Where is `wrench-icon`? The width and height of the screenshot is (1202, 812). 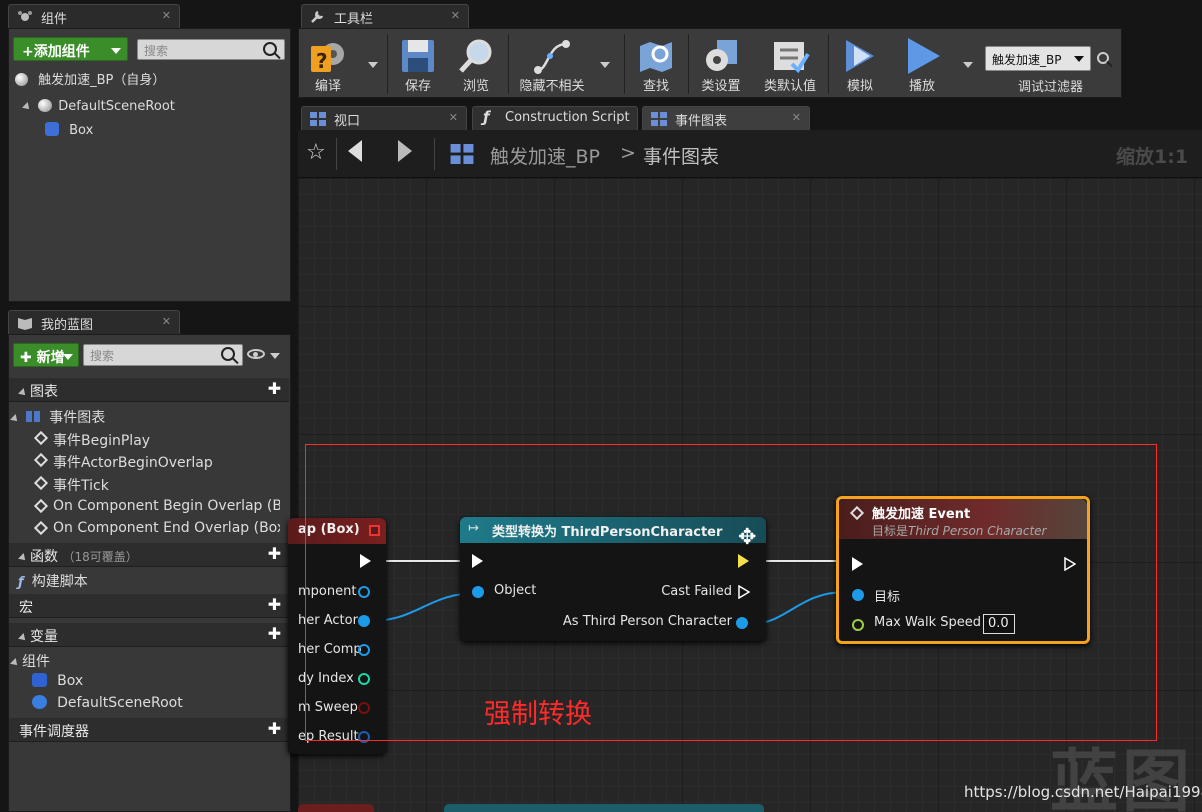
wrench-icon is located at coordinates (317, 16).